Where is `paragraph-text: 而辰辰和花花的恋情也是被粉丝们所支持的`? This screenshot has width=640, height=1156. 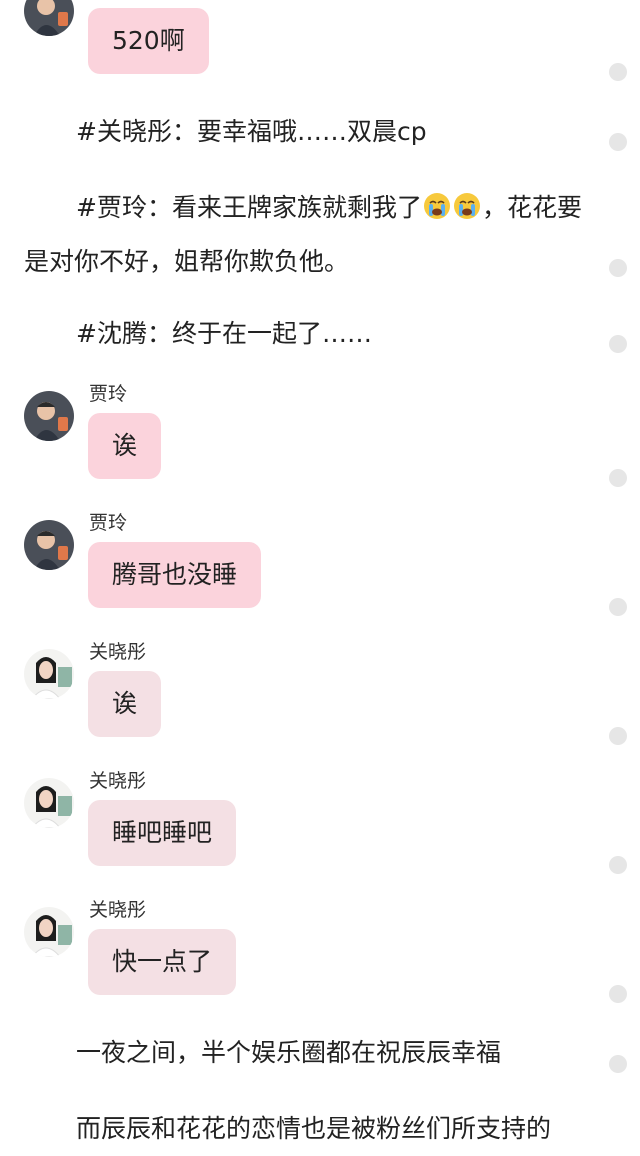 paragraph-text: 而辰辰和花花的恋情也是被粉丝们所支持的 is located at coordinates (314, 1128).